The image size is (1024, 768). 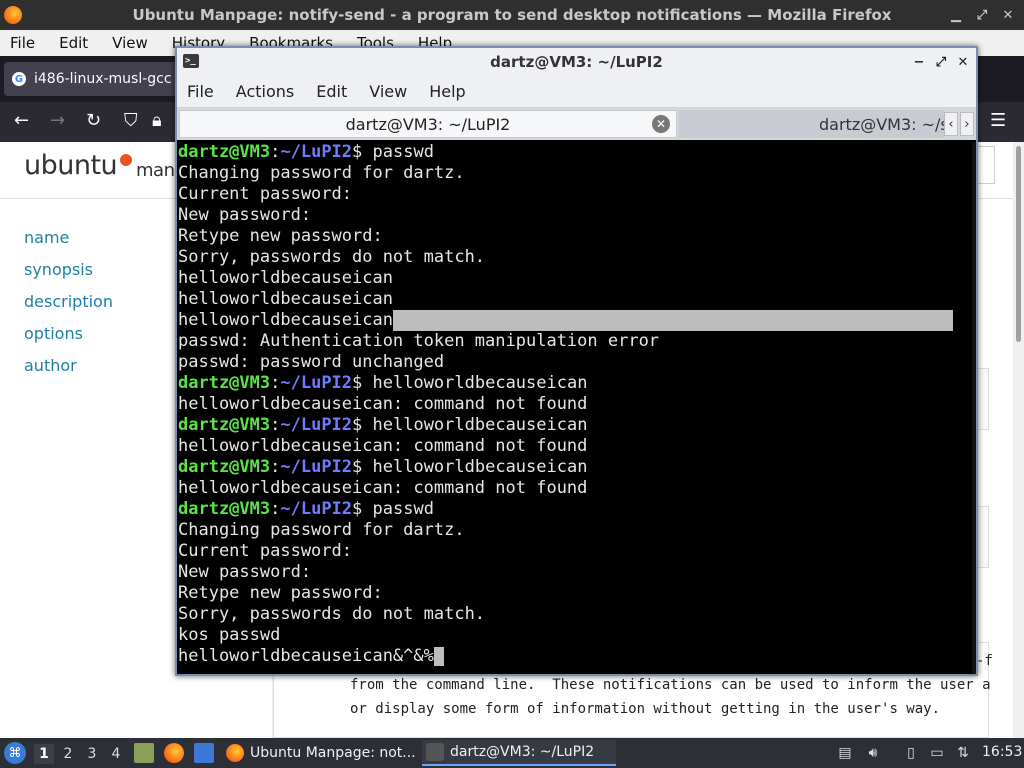 I want to click on chevron-left-icon: ‹, so click(x=951, y=124).